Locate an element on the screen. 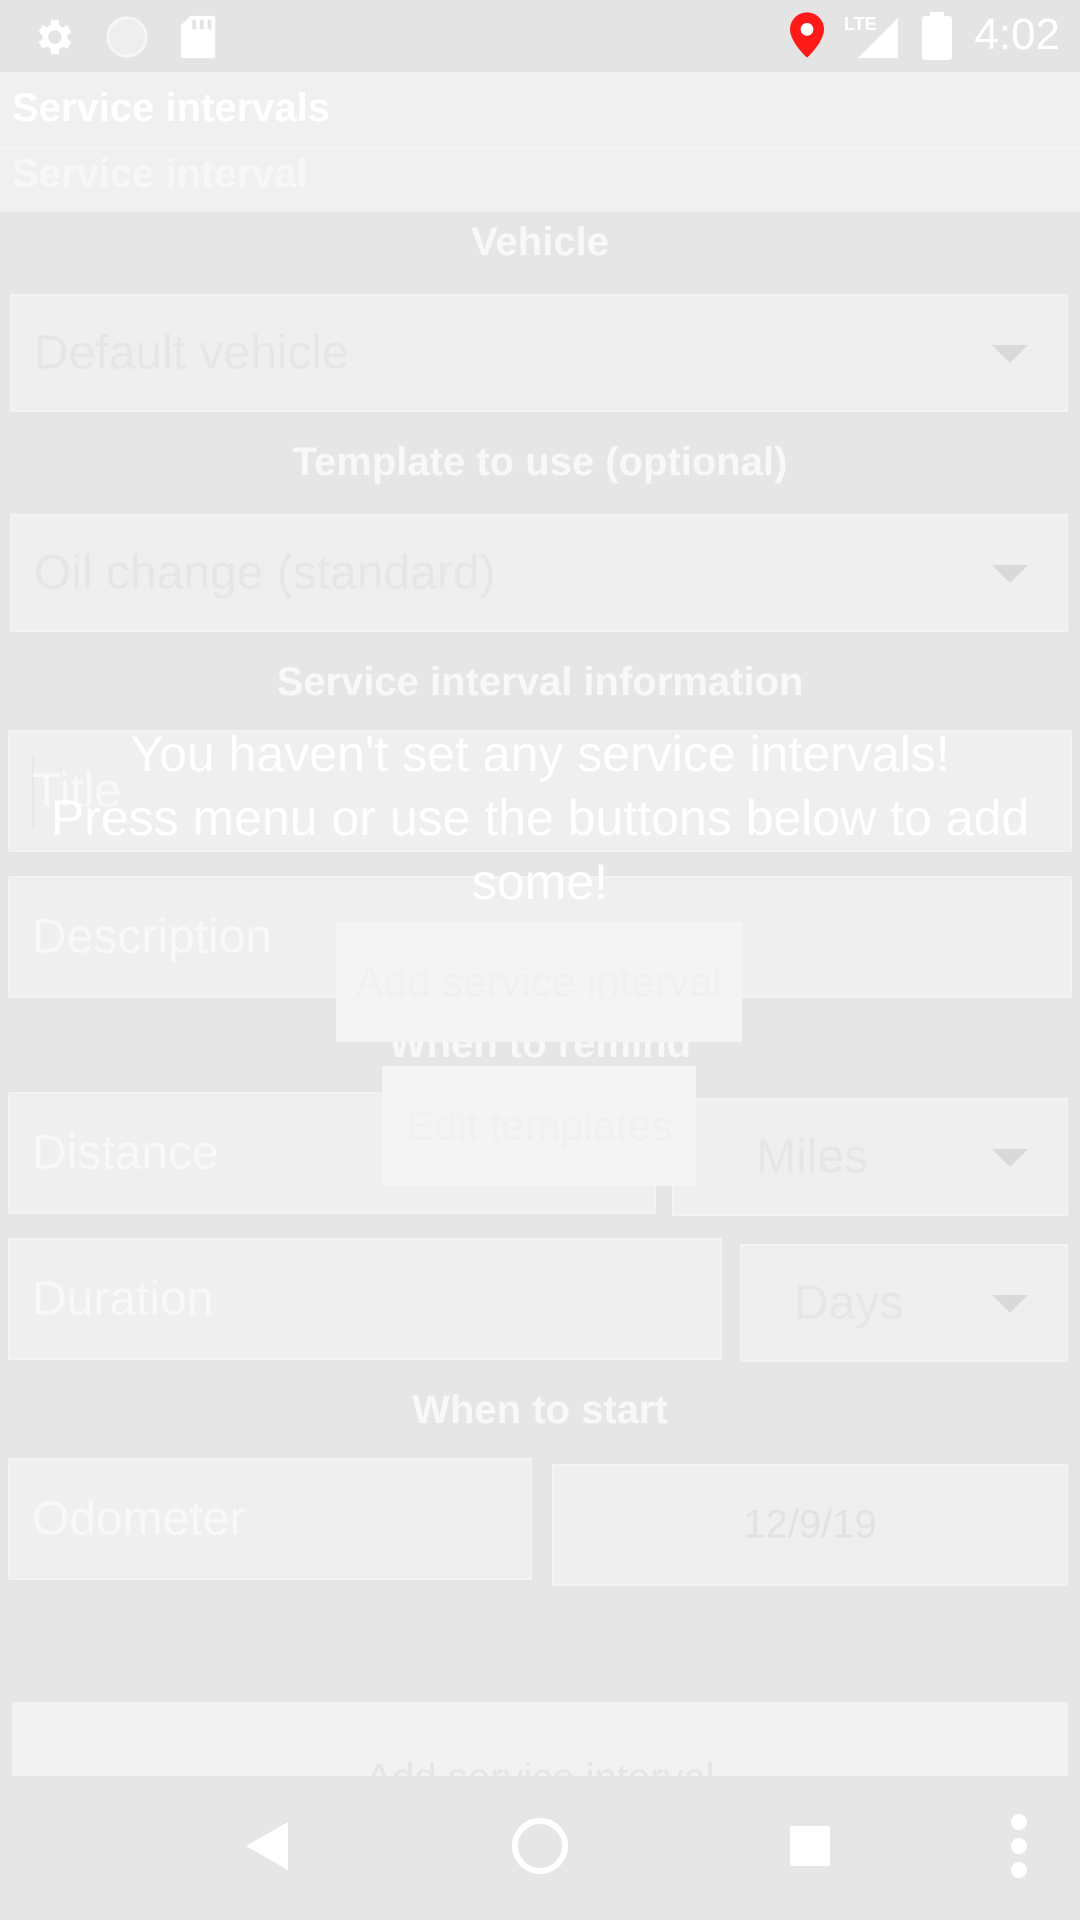 The image size is (1080, 1920). add-service-interval-button: Add service interval is located at coordinates (539, 982).